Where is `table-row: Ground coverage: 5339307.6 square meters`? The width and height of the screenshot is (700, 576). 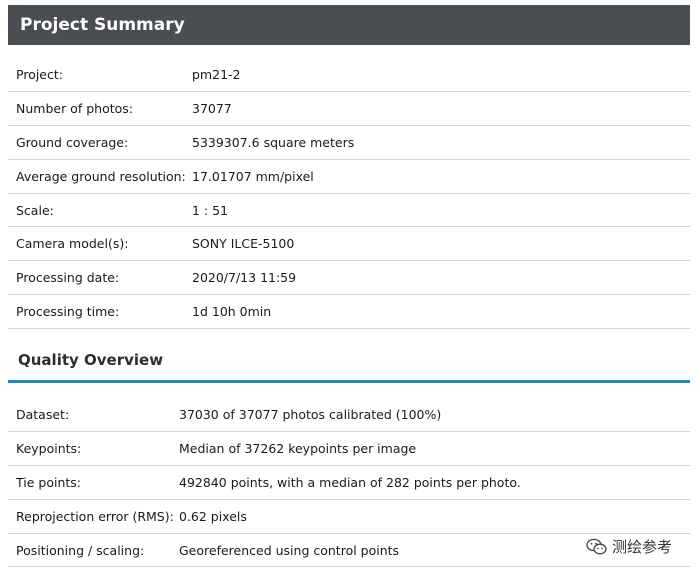 table-row: Ground coverage: 5339307.6 square meters is located at coordinates (349, 143).